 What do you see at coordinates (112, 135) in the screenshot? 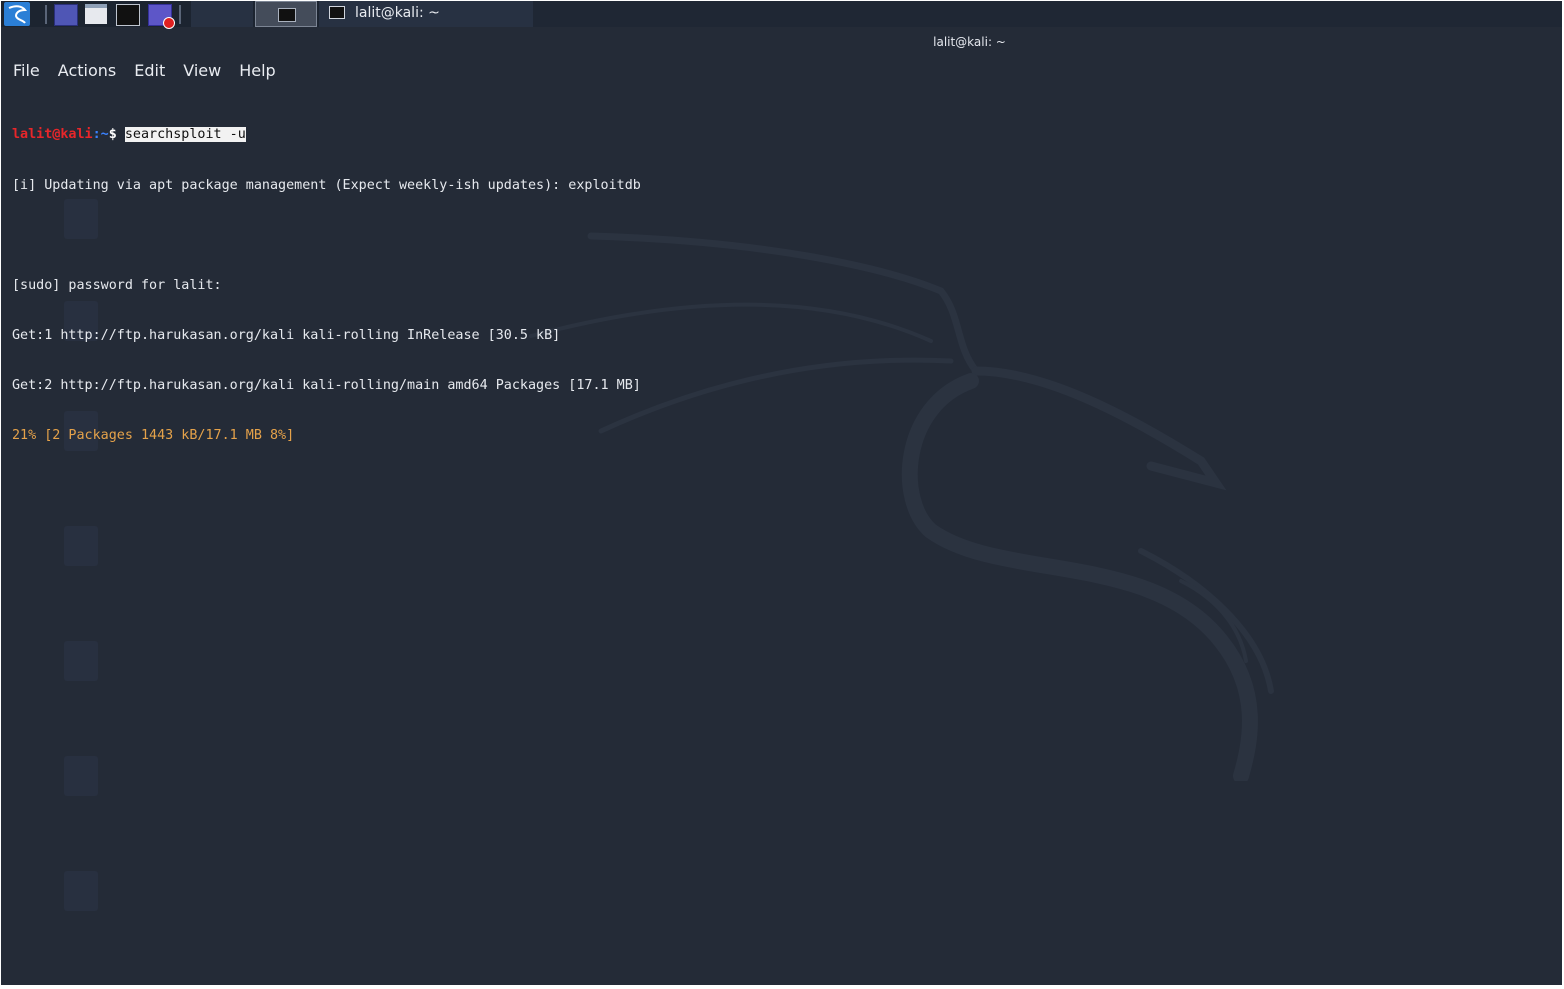
I see `prompt-dollar: $` at bounding box center [112, 135].